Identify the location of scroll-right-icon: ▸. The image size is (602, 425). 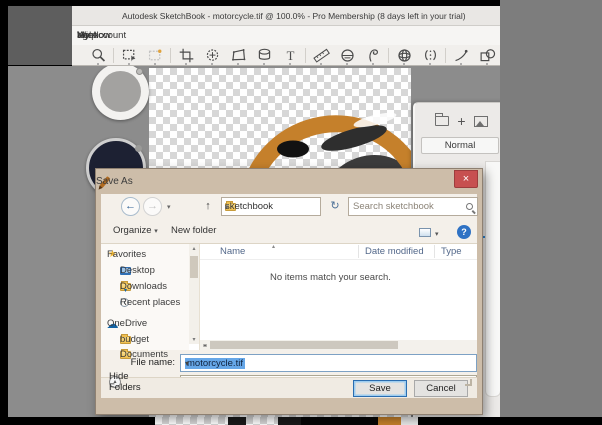
(205, 345).